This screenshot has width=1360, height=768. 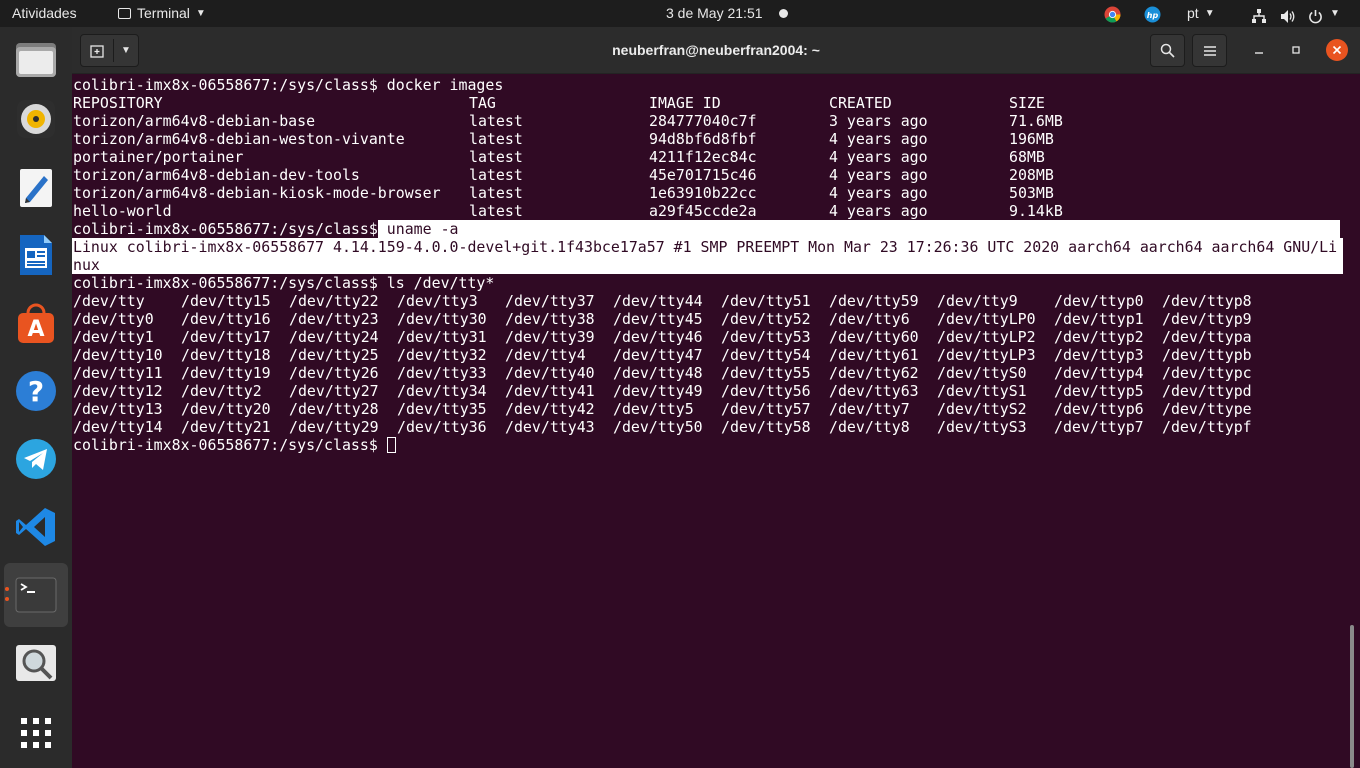 I want to click on device-name: /dev/ttyS0, so click(x=982, y=373).